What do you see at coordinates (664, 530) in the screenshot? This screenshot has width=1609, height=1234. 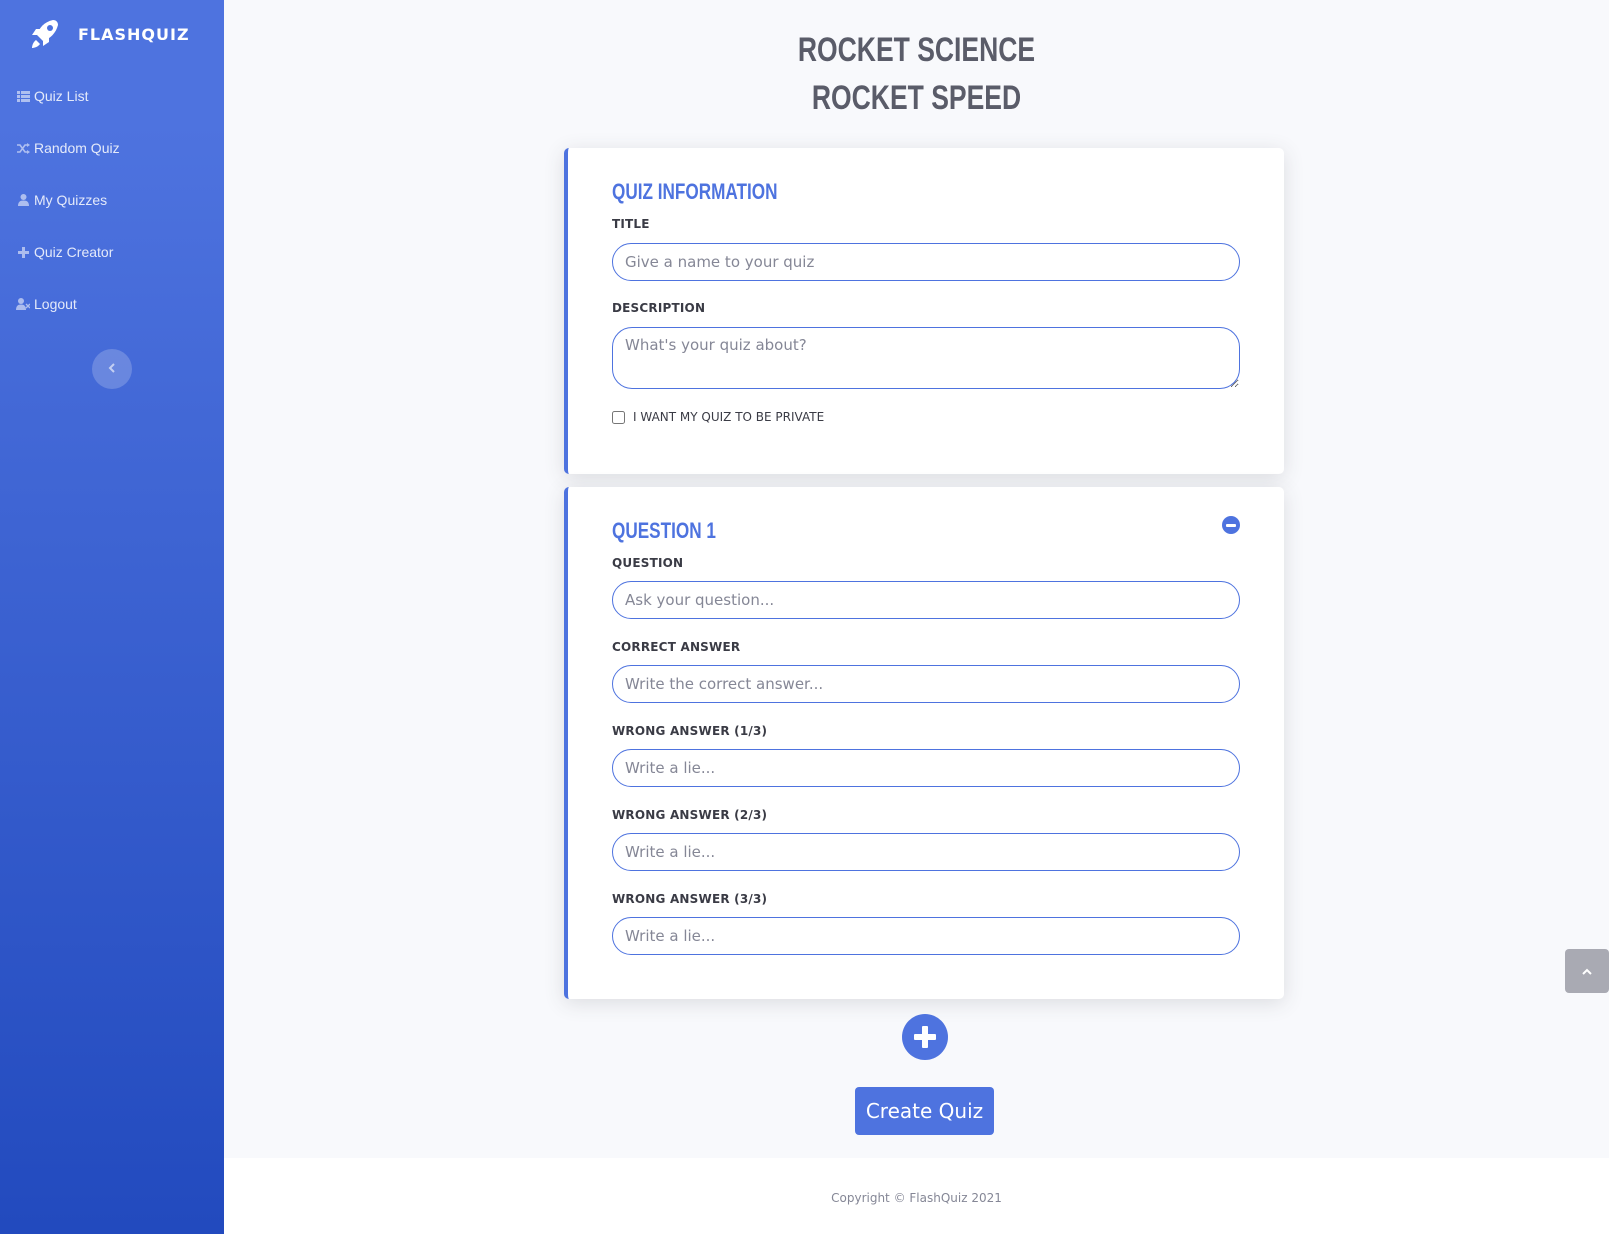 I see `question-title: QUESTION 1` at bounding box center [664, 530].